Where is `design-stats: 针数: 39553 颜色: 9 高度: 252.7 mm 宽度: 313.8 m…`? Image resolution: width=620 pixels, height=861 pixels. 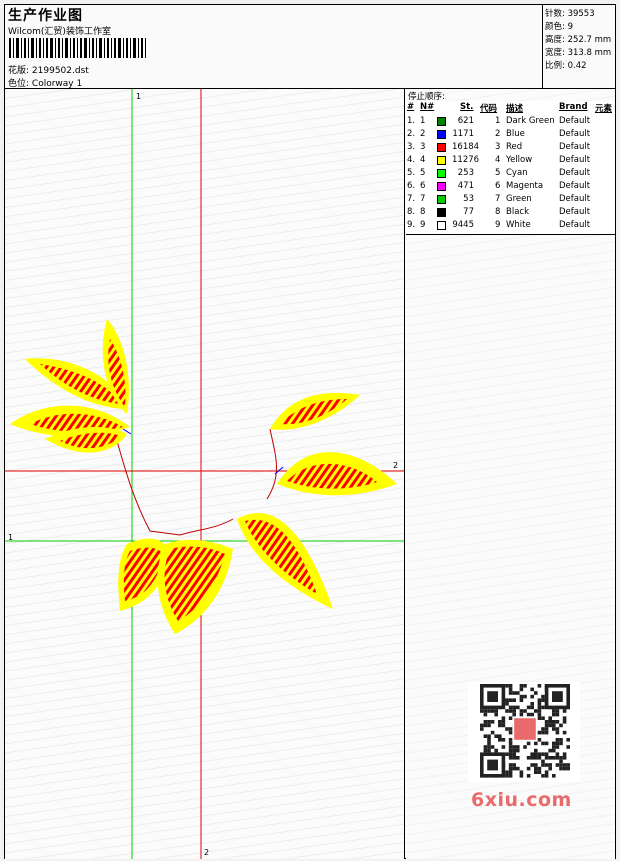 design-stats: 针数: 39553 颜色: 9 高度: 252.7 mm 宽度: 313.8 m… is located at coordinates (578, 47).